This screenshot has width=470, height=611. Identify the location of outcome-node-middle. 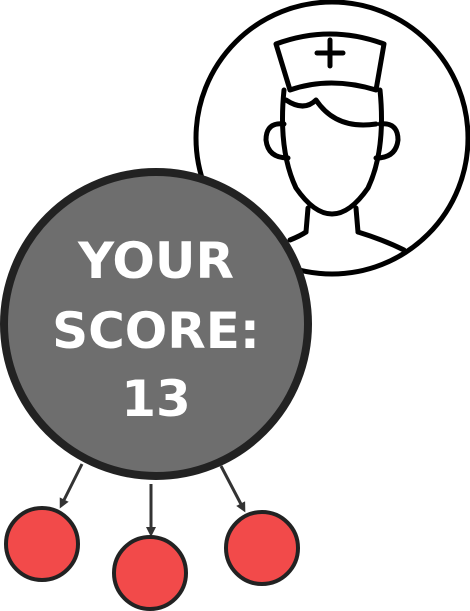
(150, 573).